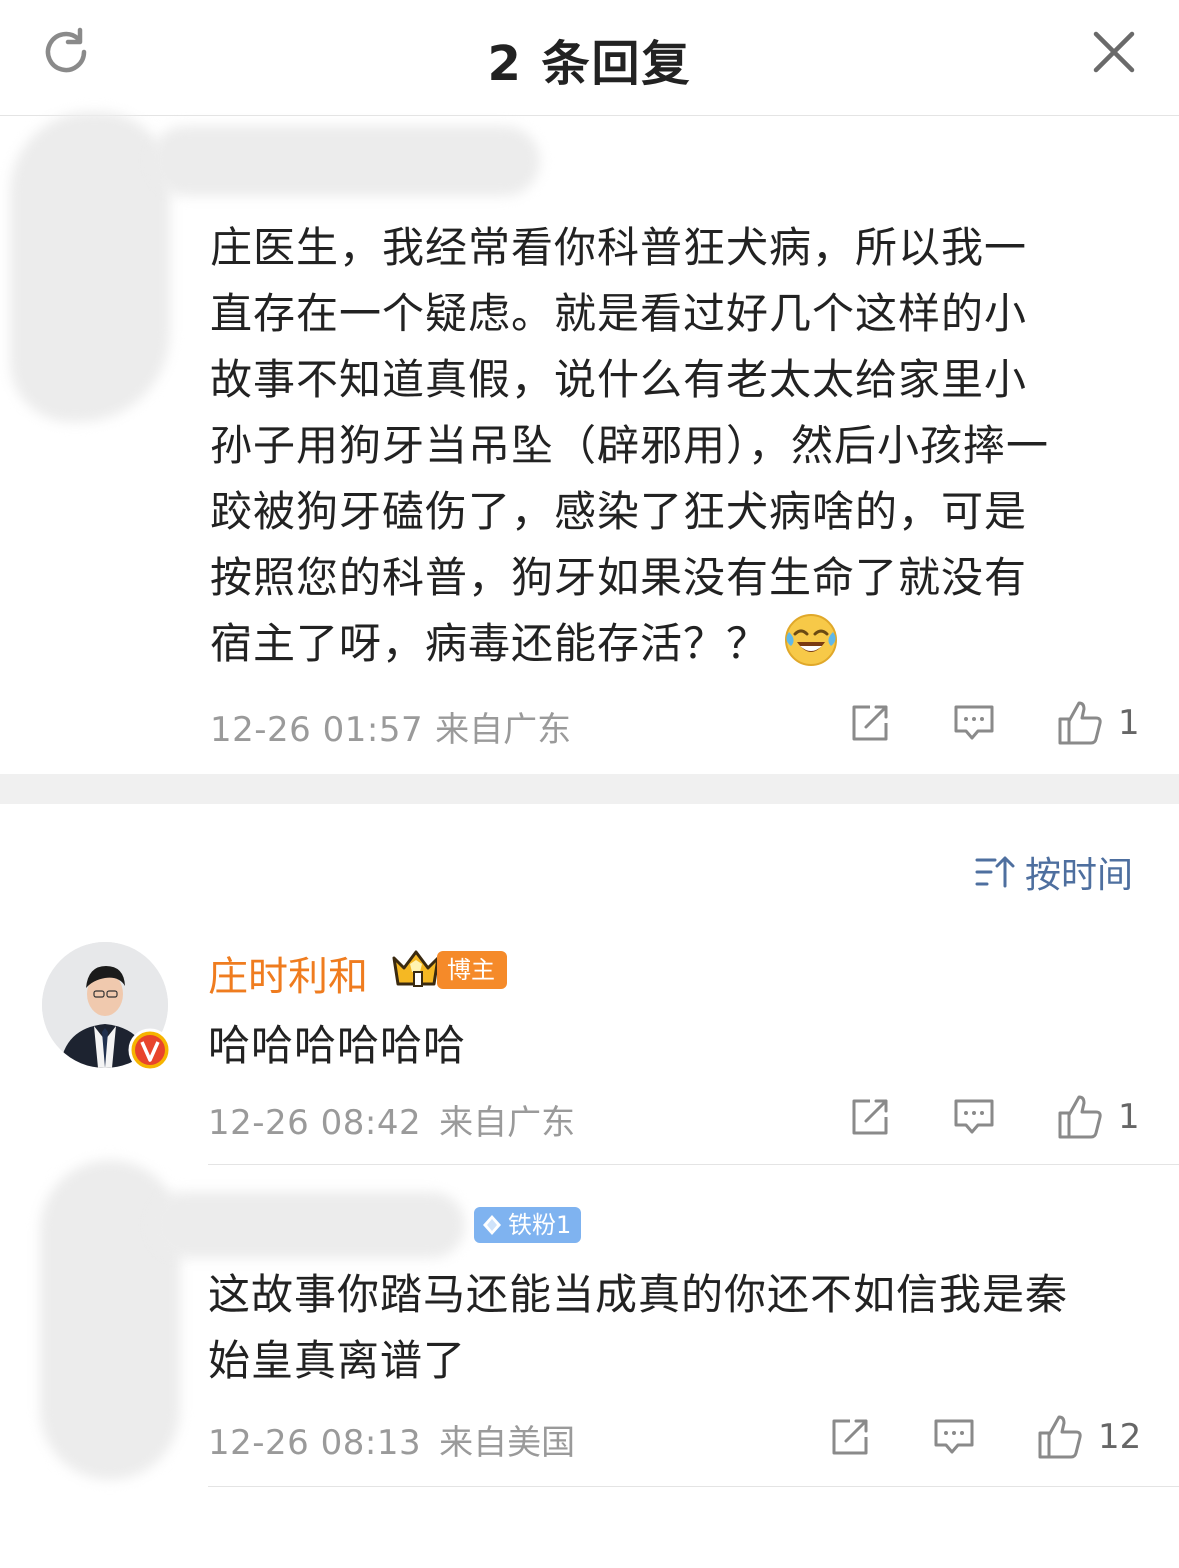  I want to click on main-comment-meta: 12-26 01:57 来自广东, so click(390, 727).